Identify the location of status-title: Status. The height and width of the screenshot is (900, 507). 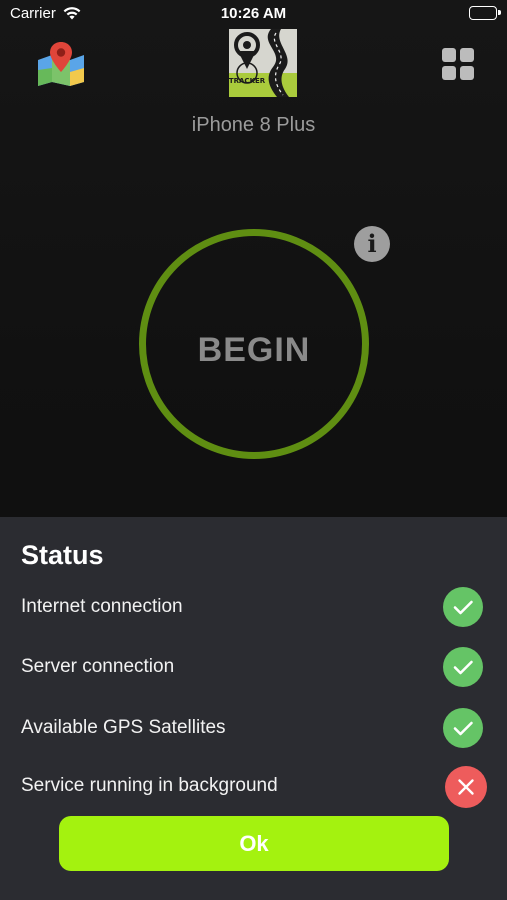
(62, 555).